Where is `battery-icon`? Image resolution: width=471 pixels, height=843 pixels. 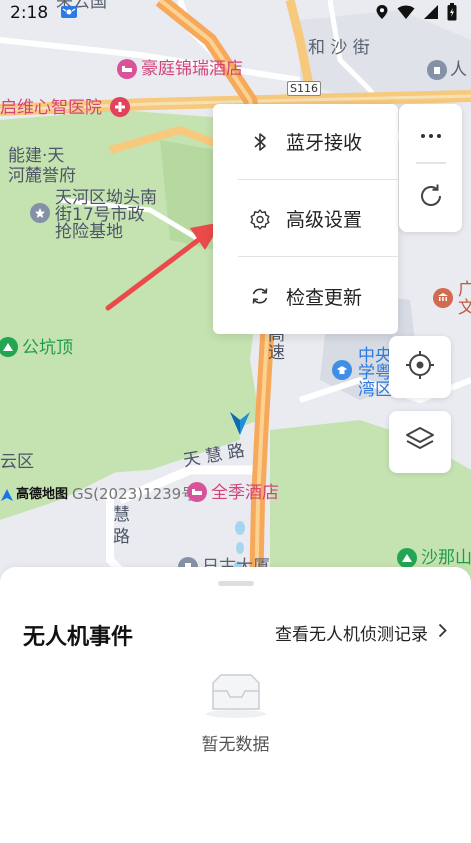 battery-icon is located at coordinates (452, 14).